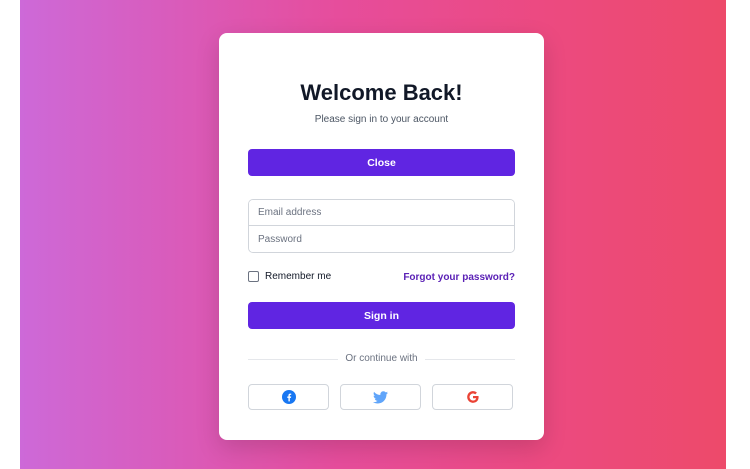  Describe the element at coordinates (381, 119) in the screenshot. I see `page-subtitle: Please sign in to your account` at that location.